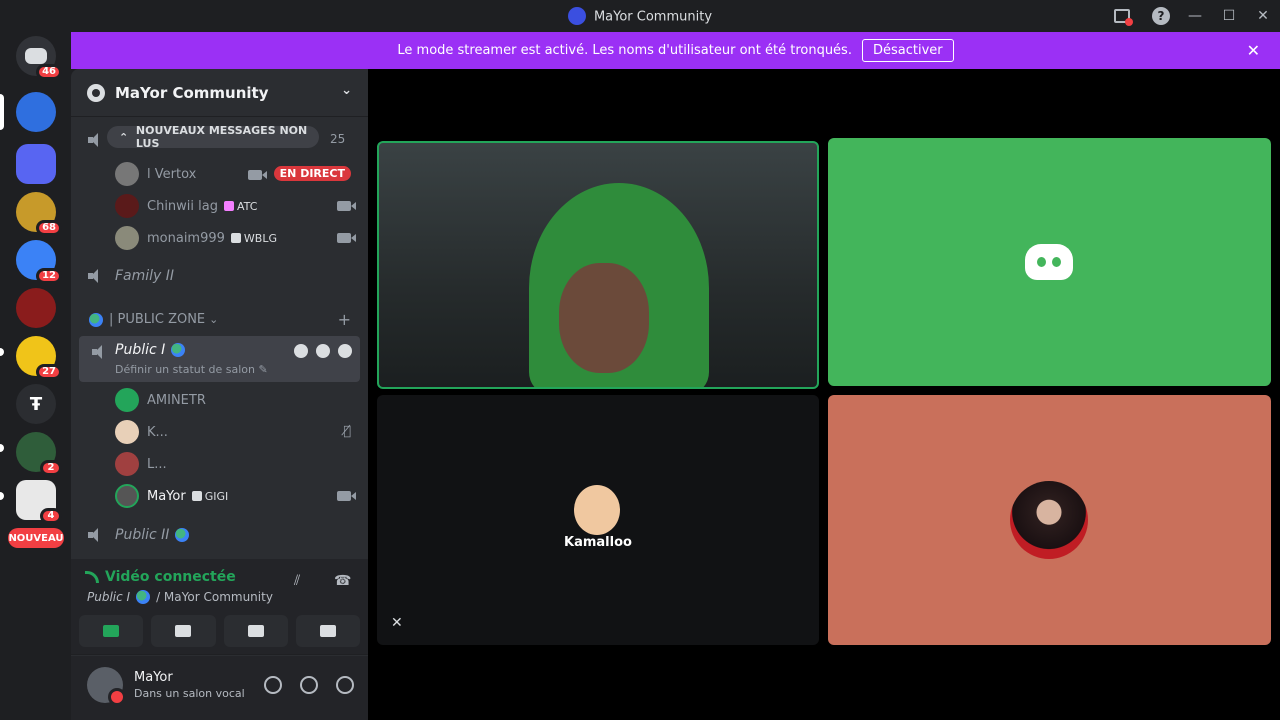  Describe the element at coordinates (233, 400) in the screenshot. I see `voice-member: AMINETR` at that location.